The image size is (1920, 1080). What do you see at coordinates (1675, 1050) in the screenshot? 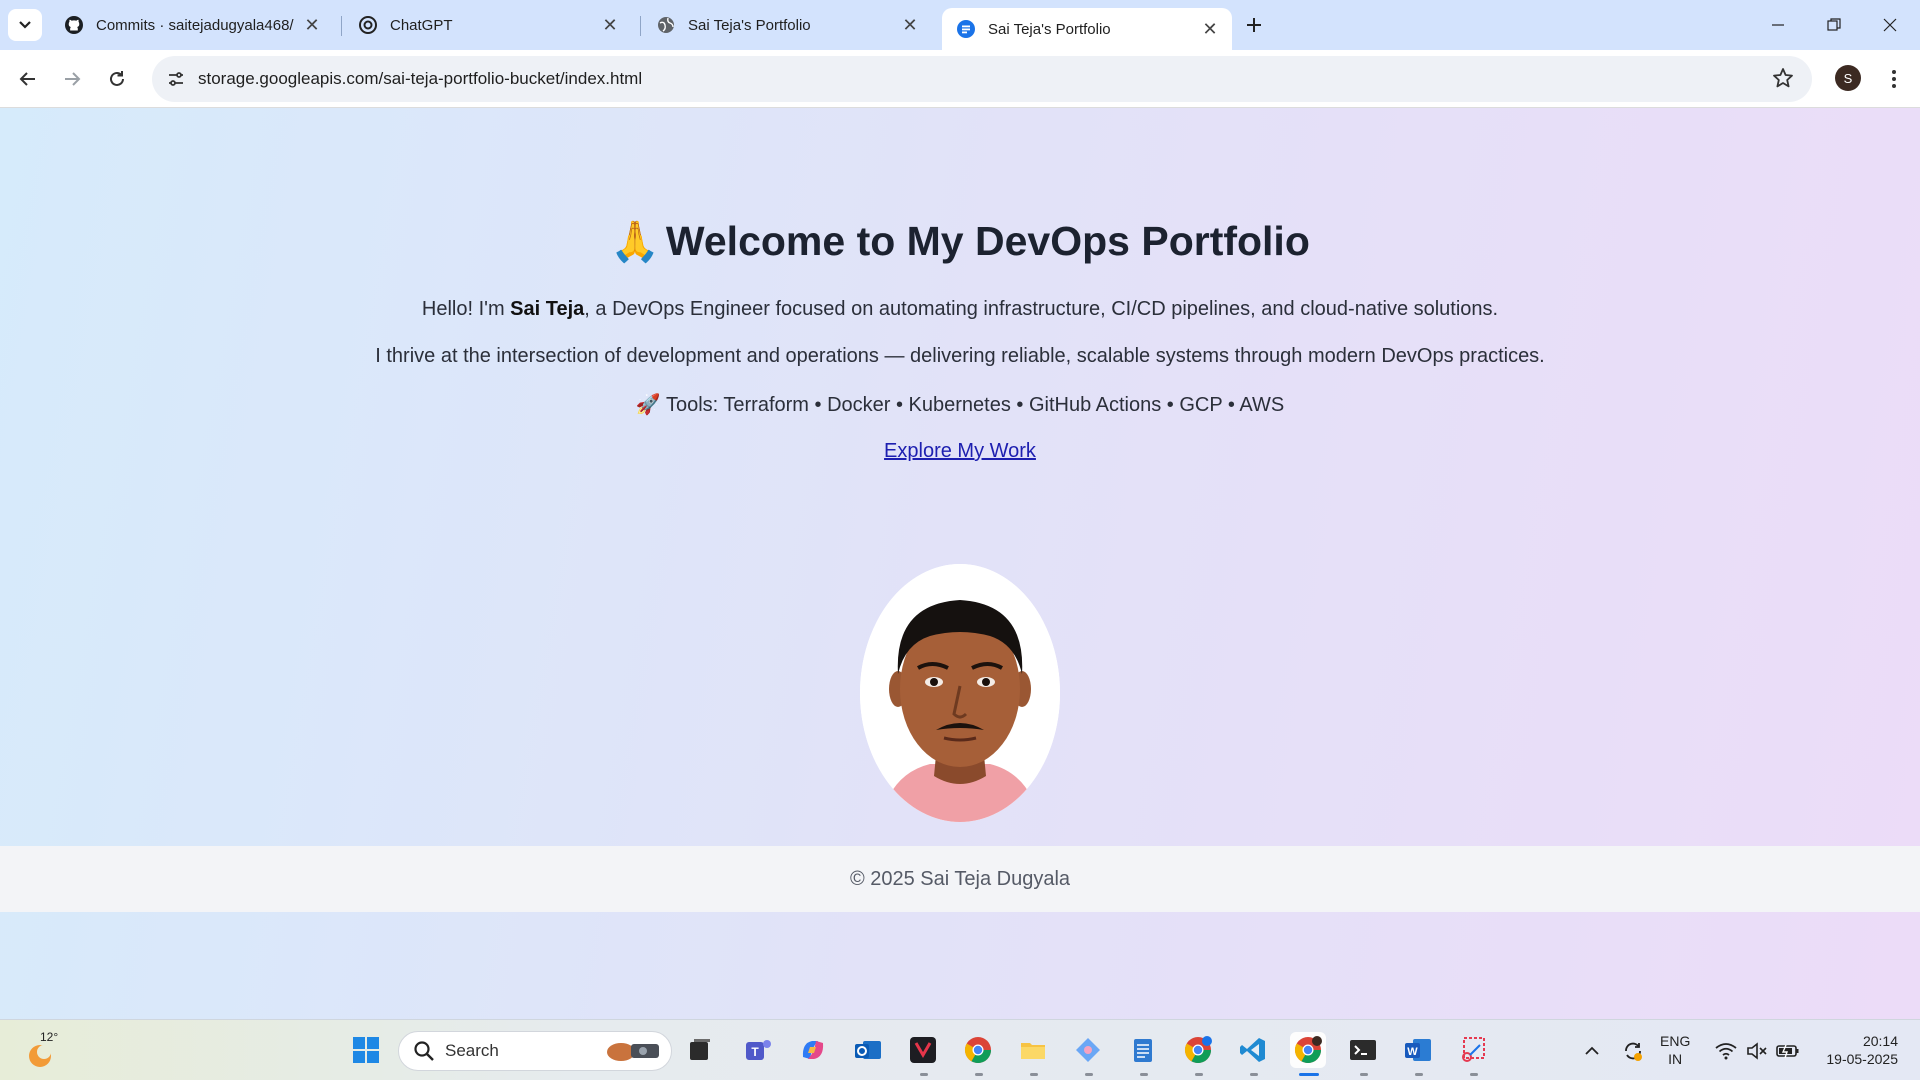
I see `language-indicator: ENG IN` at bounding box center [1675, 1050].